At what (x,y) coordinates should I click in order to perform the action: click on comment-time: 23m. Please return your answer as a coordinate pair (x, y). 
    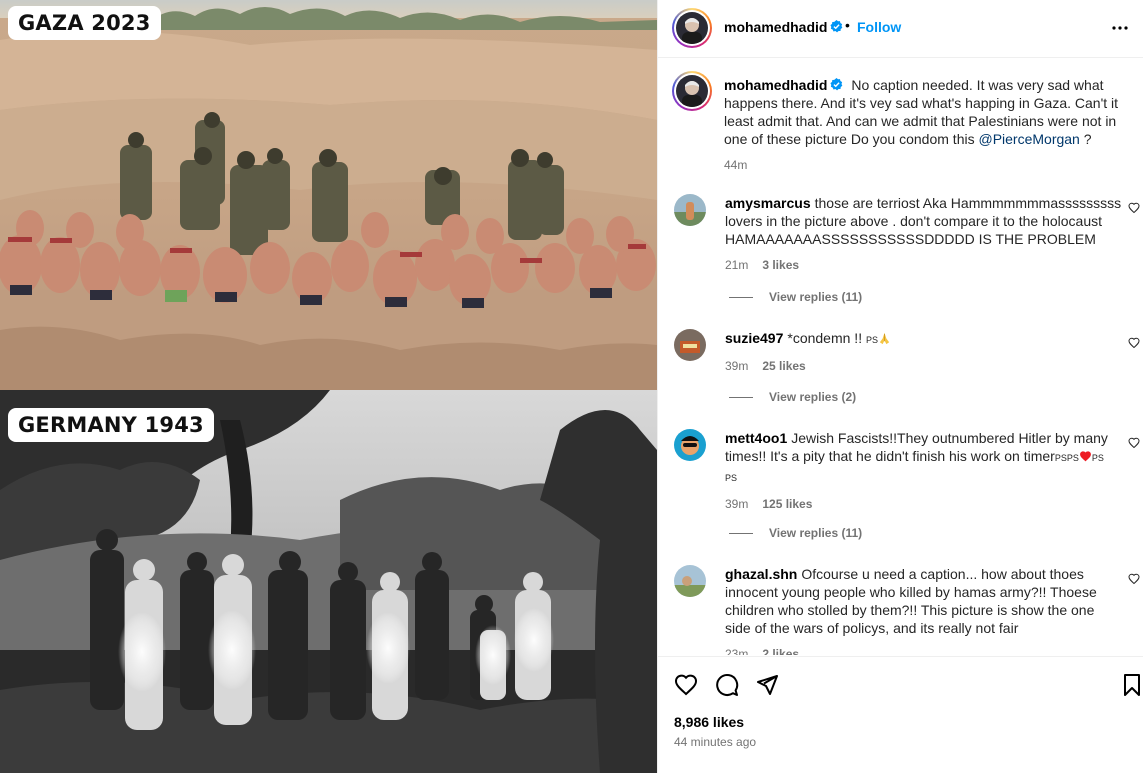
    Looking at the image, I should click on (736, 651).